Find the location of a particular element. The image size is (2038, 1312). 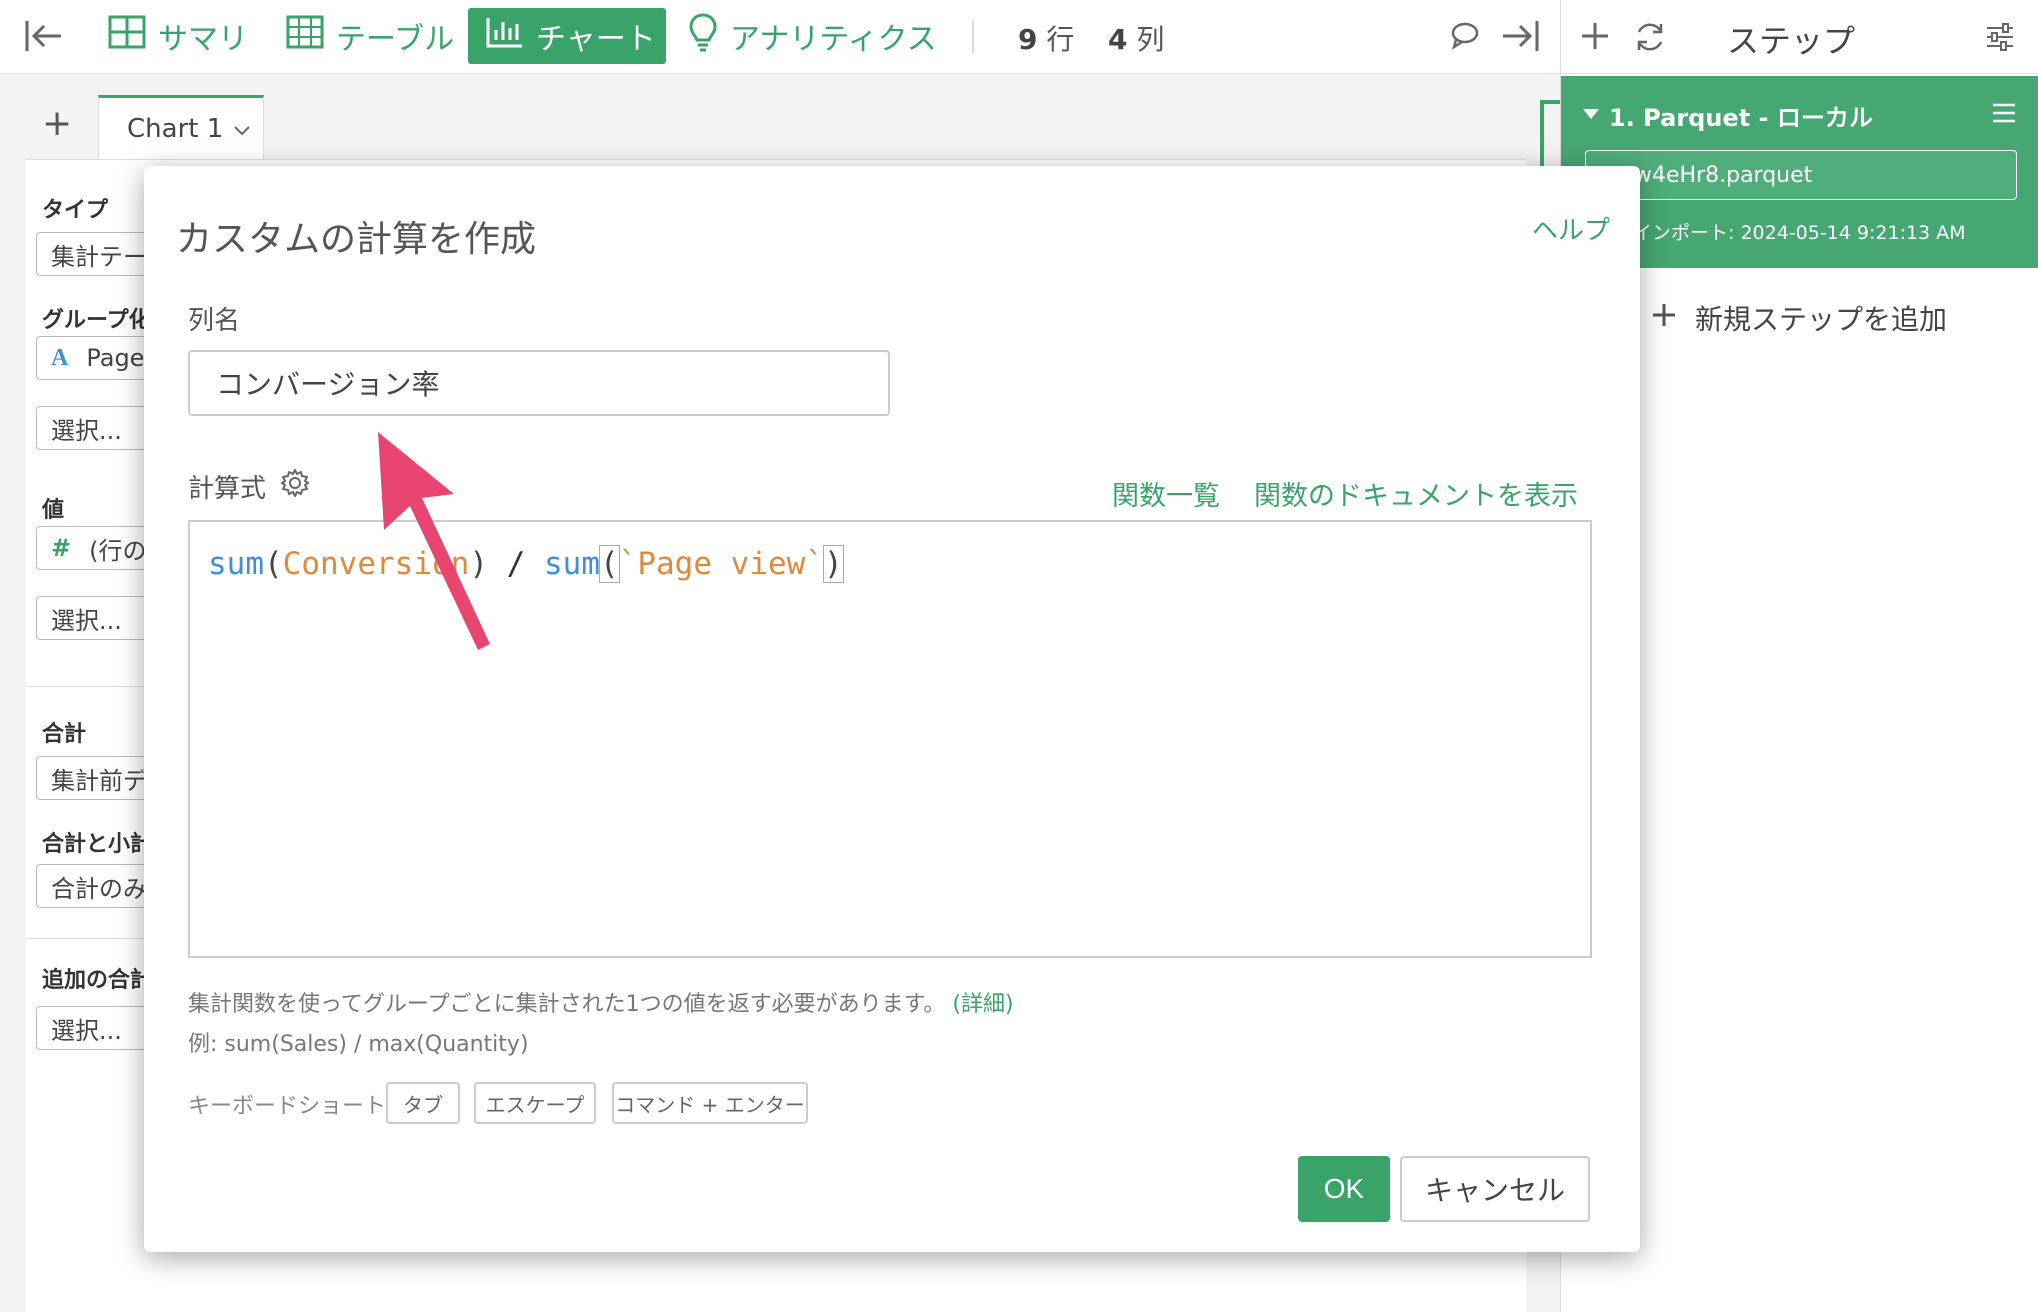

comment-icon is located at coordinates (1465, 37).